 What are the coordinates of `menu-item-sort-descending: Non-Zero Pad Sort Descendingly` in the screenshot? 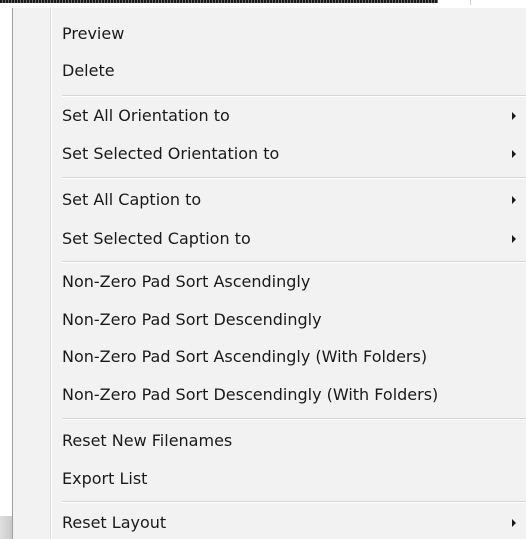 It's located at (294, 320).